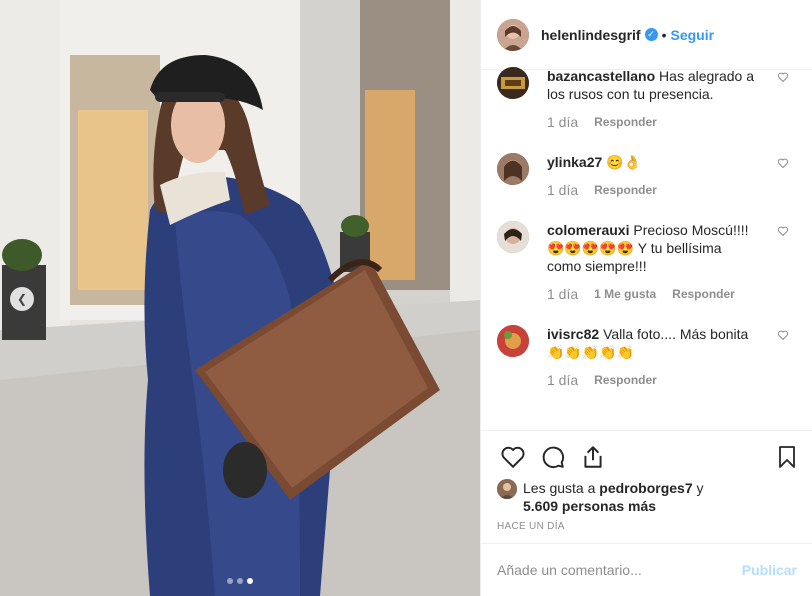 The height and width of the screenshot is (596, 812). I want to click on share-icon, so click(593, 457).